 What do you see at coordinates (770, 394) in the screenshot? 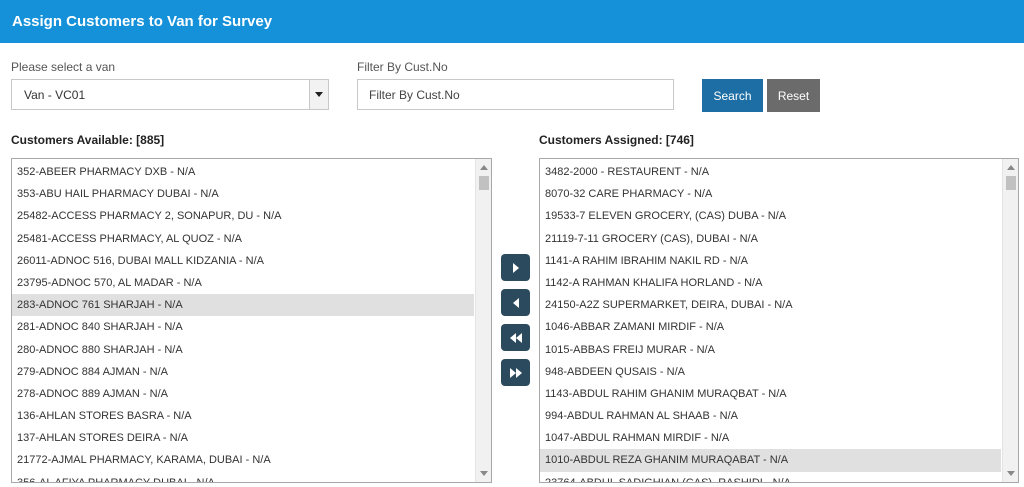
I see `list-item: 1143-ABDUL RAHIM GHANIM MURAQBAT - N/A` at bounding box center [770, 394].